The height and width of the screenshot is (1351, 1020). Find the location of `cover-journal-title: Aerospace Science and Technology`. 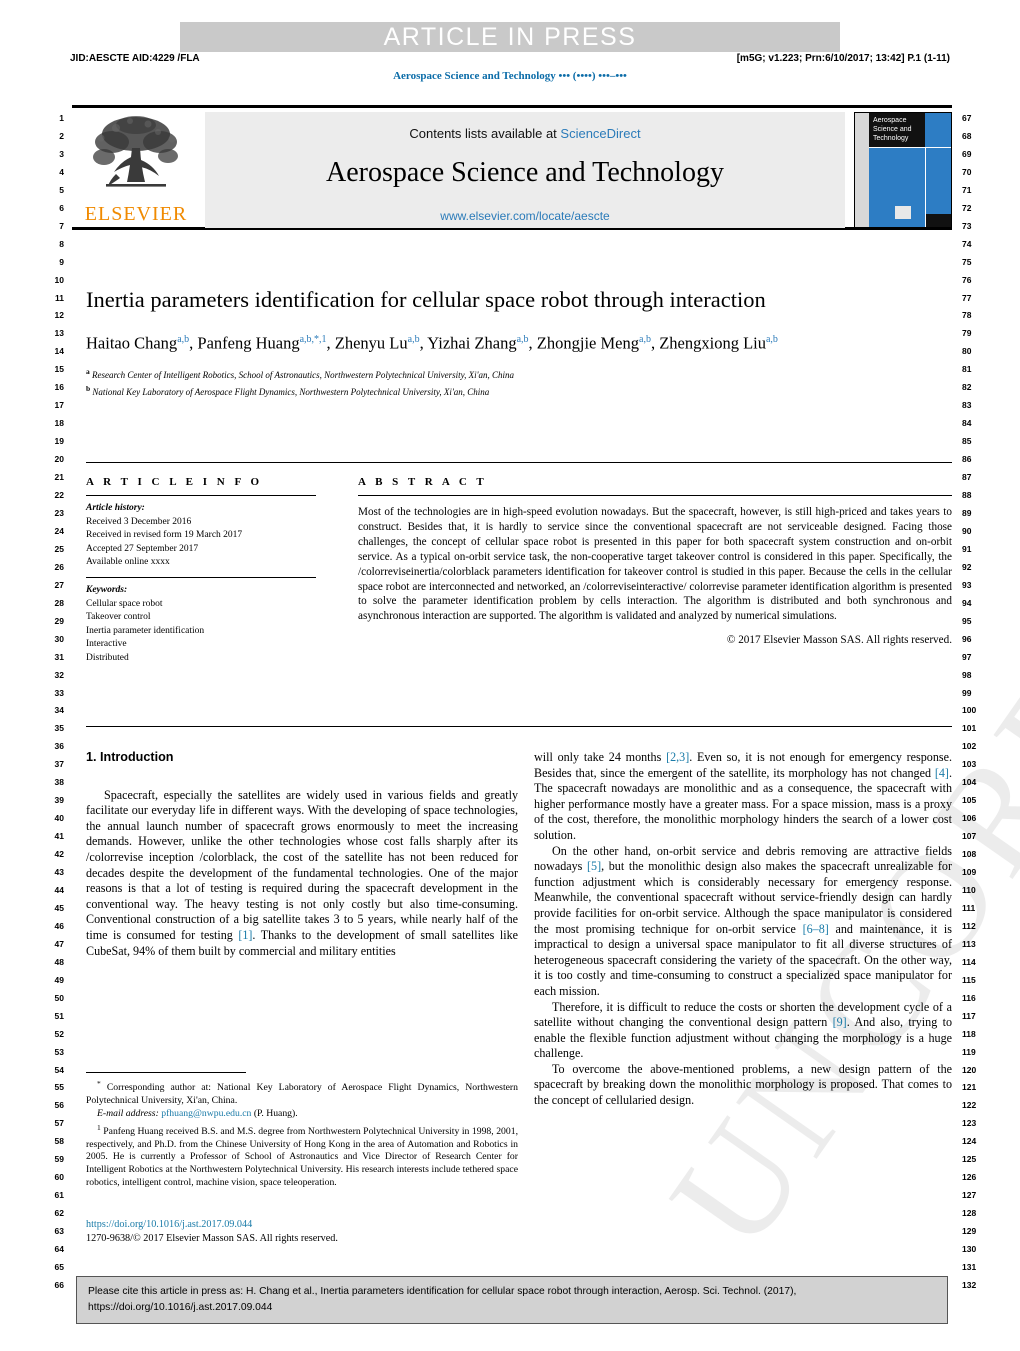

cover-journal-title: Aerospace Science and Technology is located at coordinates (892, 129).